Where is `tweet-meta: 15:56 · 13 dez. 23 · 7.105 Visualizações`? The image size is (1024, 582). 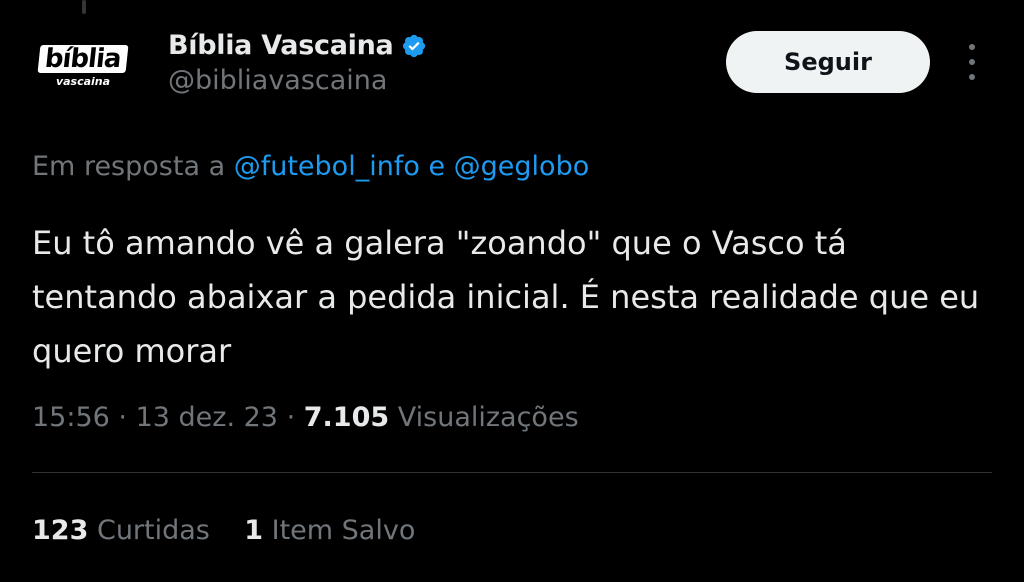 tweet-meta: 15:56 · 13 dez. 23 · 7.105 Visualizações is located at coordinates (305, 417).